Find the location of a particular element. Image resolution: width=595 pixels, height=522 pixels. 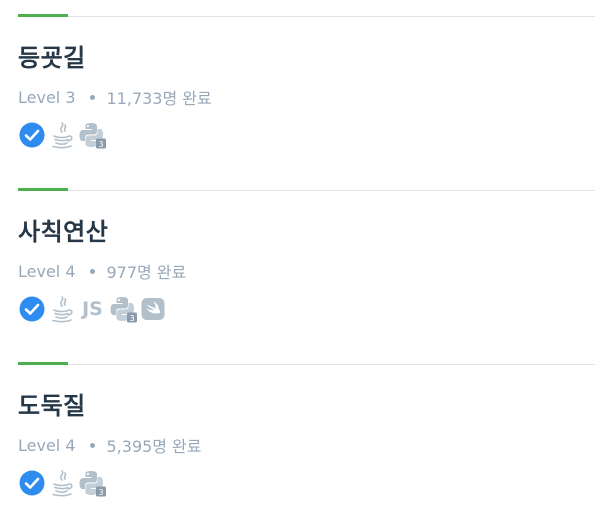

problem-meta: Level 3 11,733명 완료 is located at coordinates (115, 97).